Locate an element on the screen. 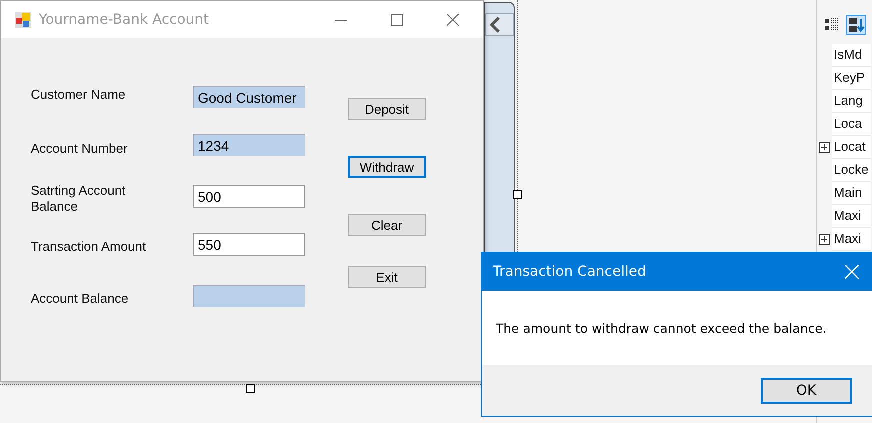 This screenshot has height=423, width=872. maximize-icon is located at coordinates (397, 20).